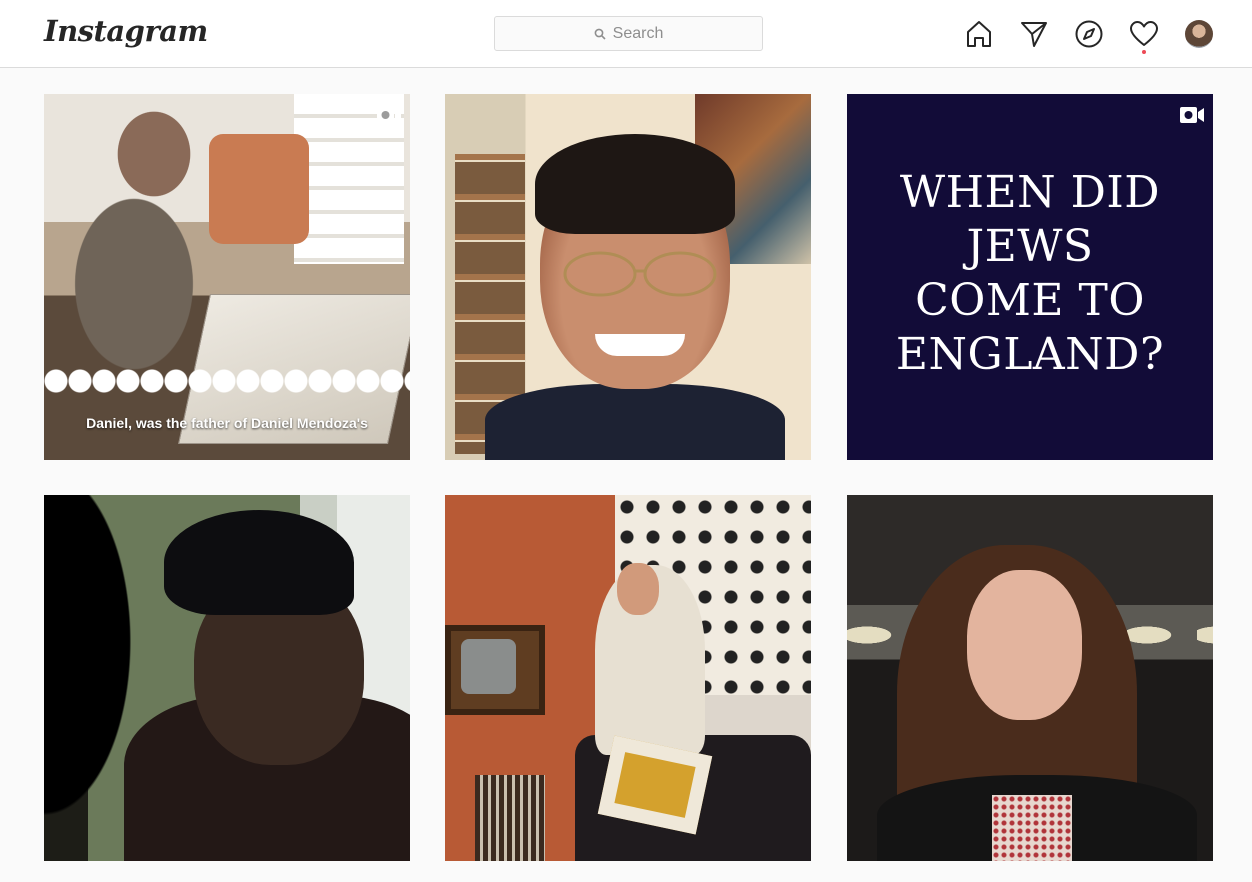 This screenshot has height=882, width=1252. I want to click on headline-line: JEWS, so click(1030, 246).